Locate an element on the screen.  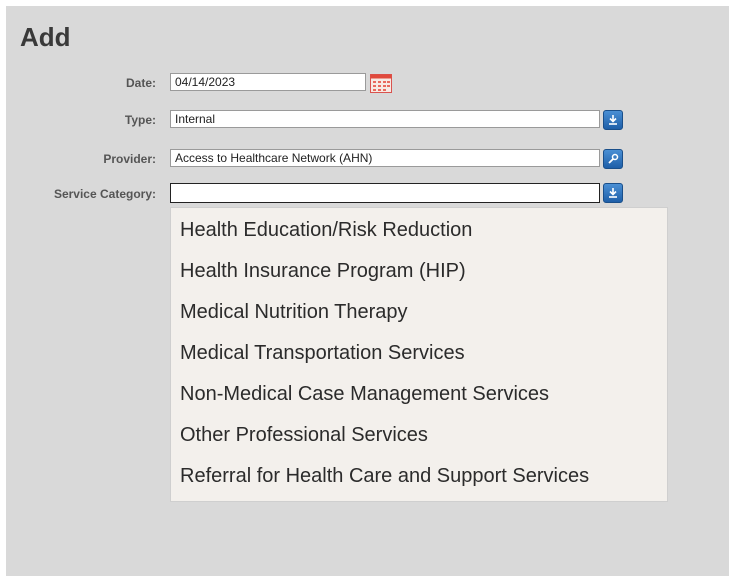
provider-label: Provider: is located at coordinates (129, 159).